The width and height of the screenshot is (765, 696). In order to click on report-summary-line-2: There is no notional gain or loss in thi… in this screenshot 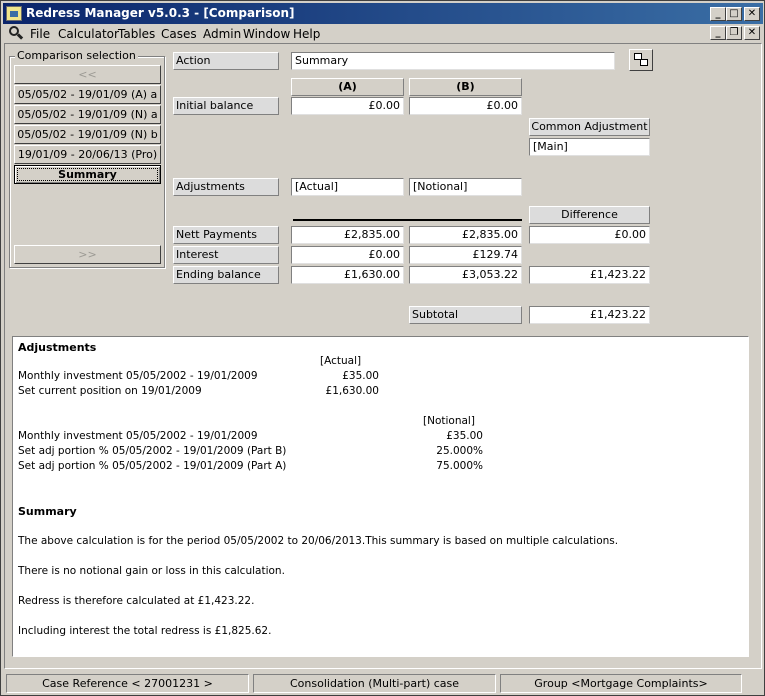, I will do `click(151, 571)`.